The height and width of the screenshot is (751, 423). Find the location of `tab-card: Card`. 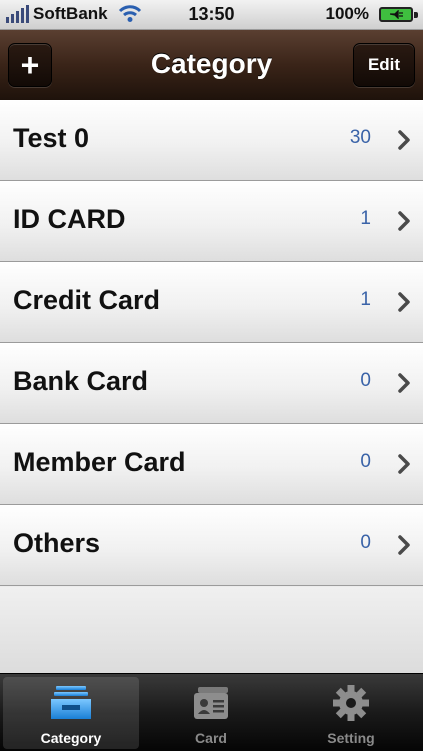

tab-card: Card is located at coordinates (211, 713).